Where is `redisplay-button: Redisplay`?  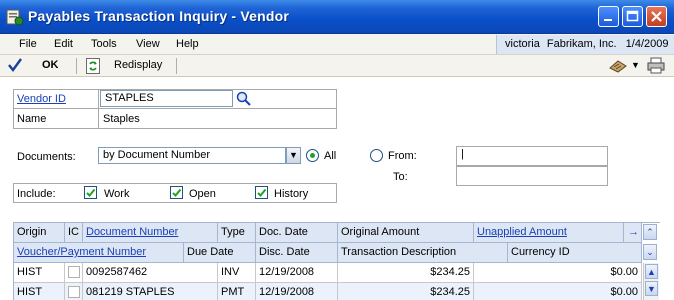
redisplay-button: Redisplay is located at coordinates (138, 65).